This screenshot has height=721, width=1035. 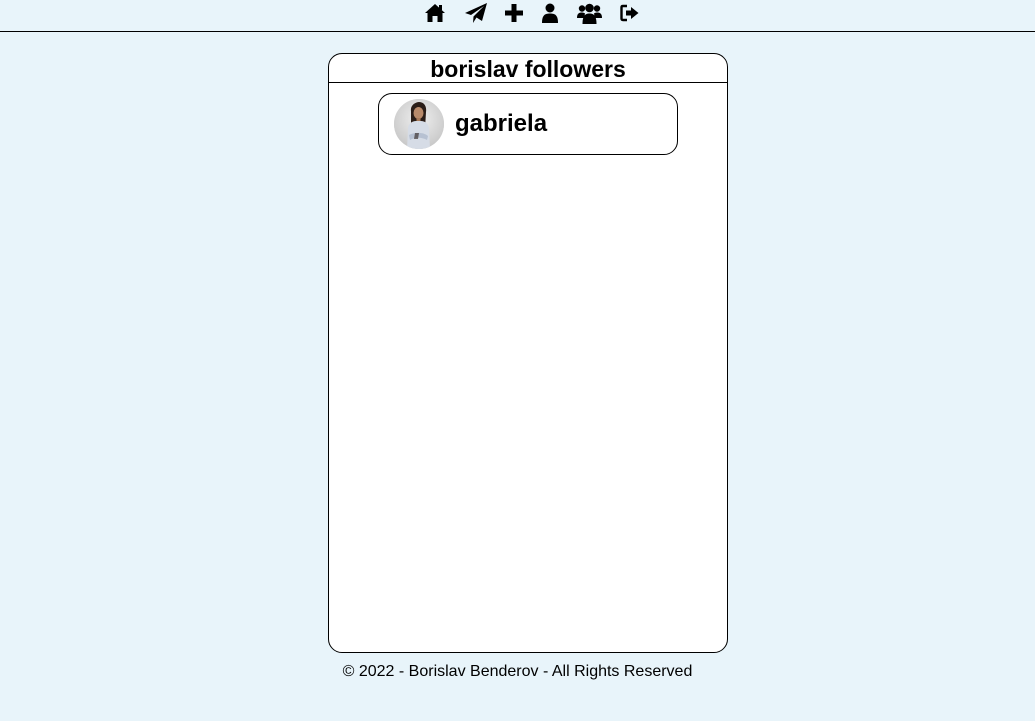 I want to click on sign-out-icon, so click(x=630, y=13).